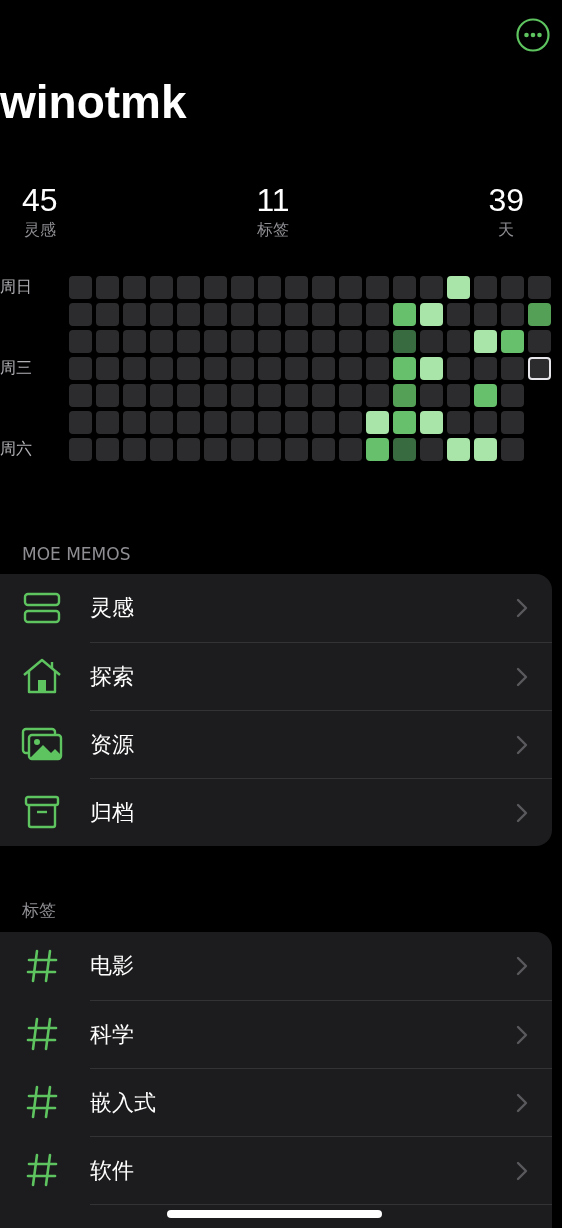 The height and width of the screenshot is (1228, 562). Describe the element at coordinates (276, 608) in the screenshot. I see `list-item: 灵感` at that location.